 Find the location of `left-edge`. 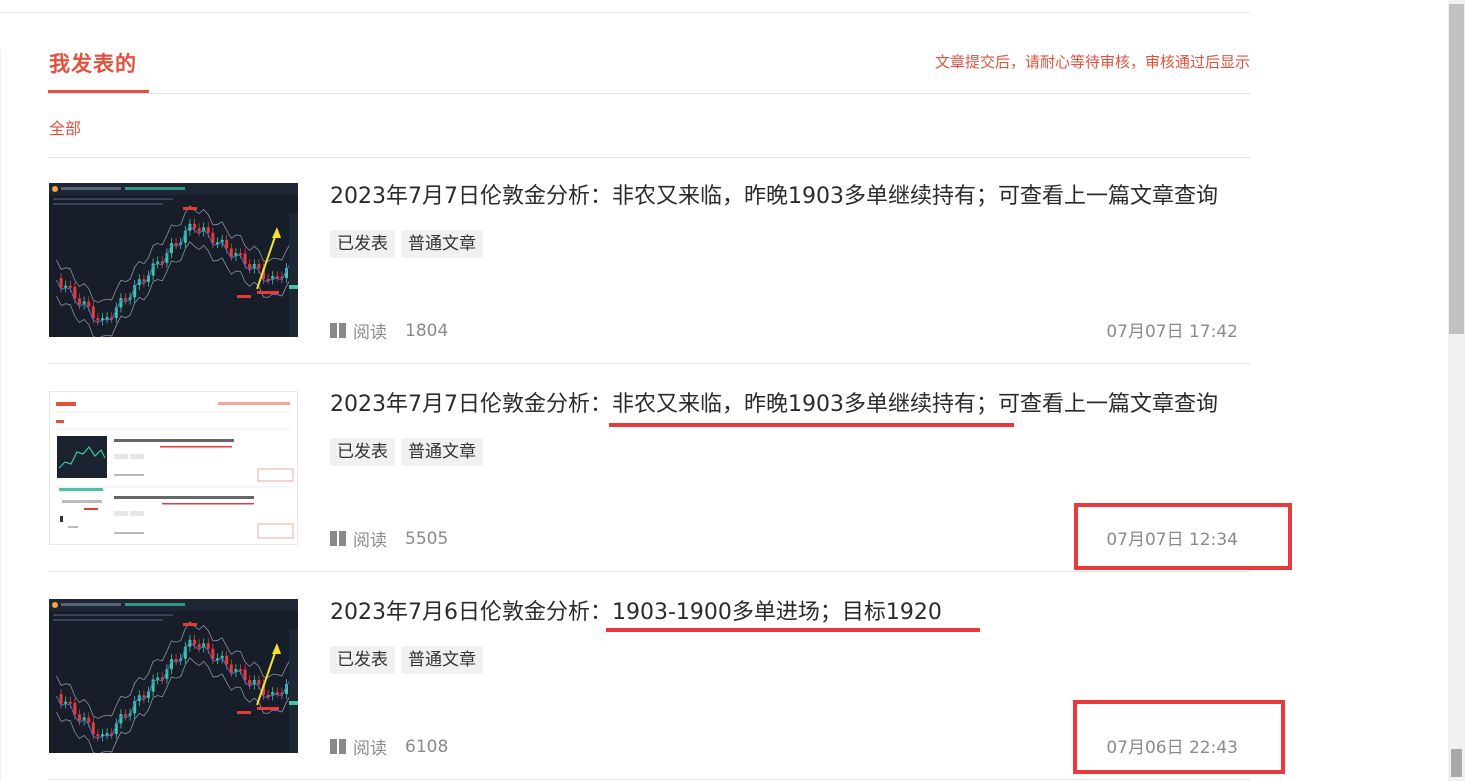

left-edge is located at coordinates (0, 415).